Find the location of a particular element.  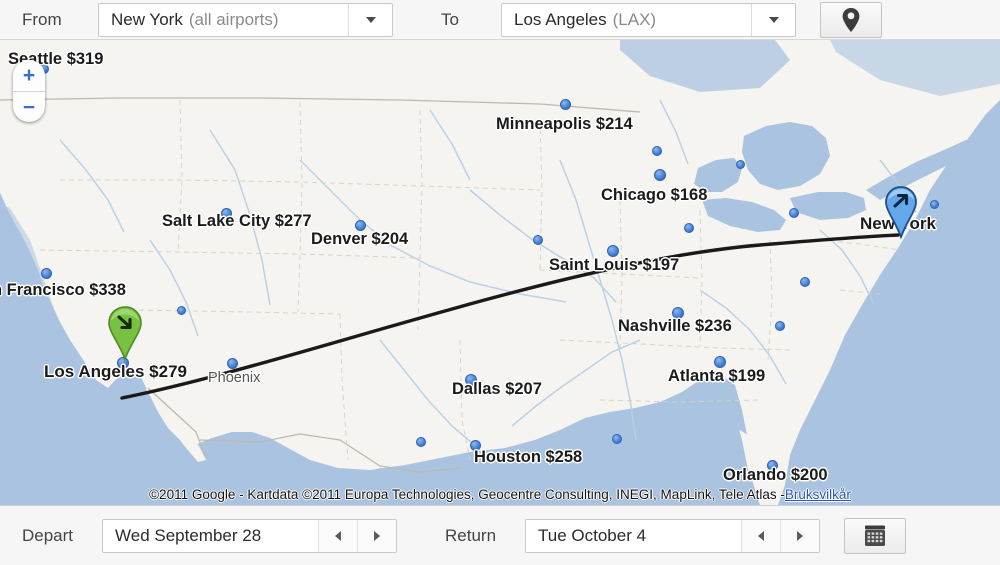

price-label-minneapolis: Minneapolis $214 is located at coordinates (564, 124).